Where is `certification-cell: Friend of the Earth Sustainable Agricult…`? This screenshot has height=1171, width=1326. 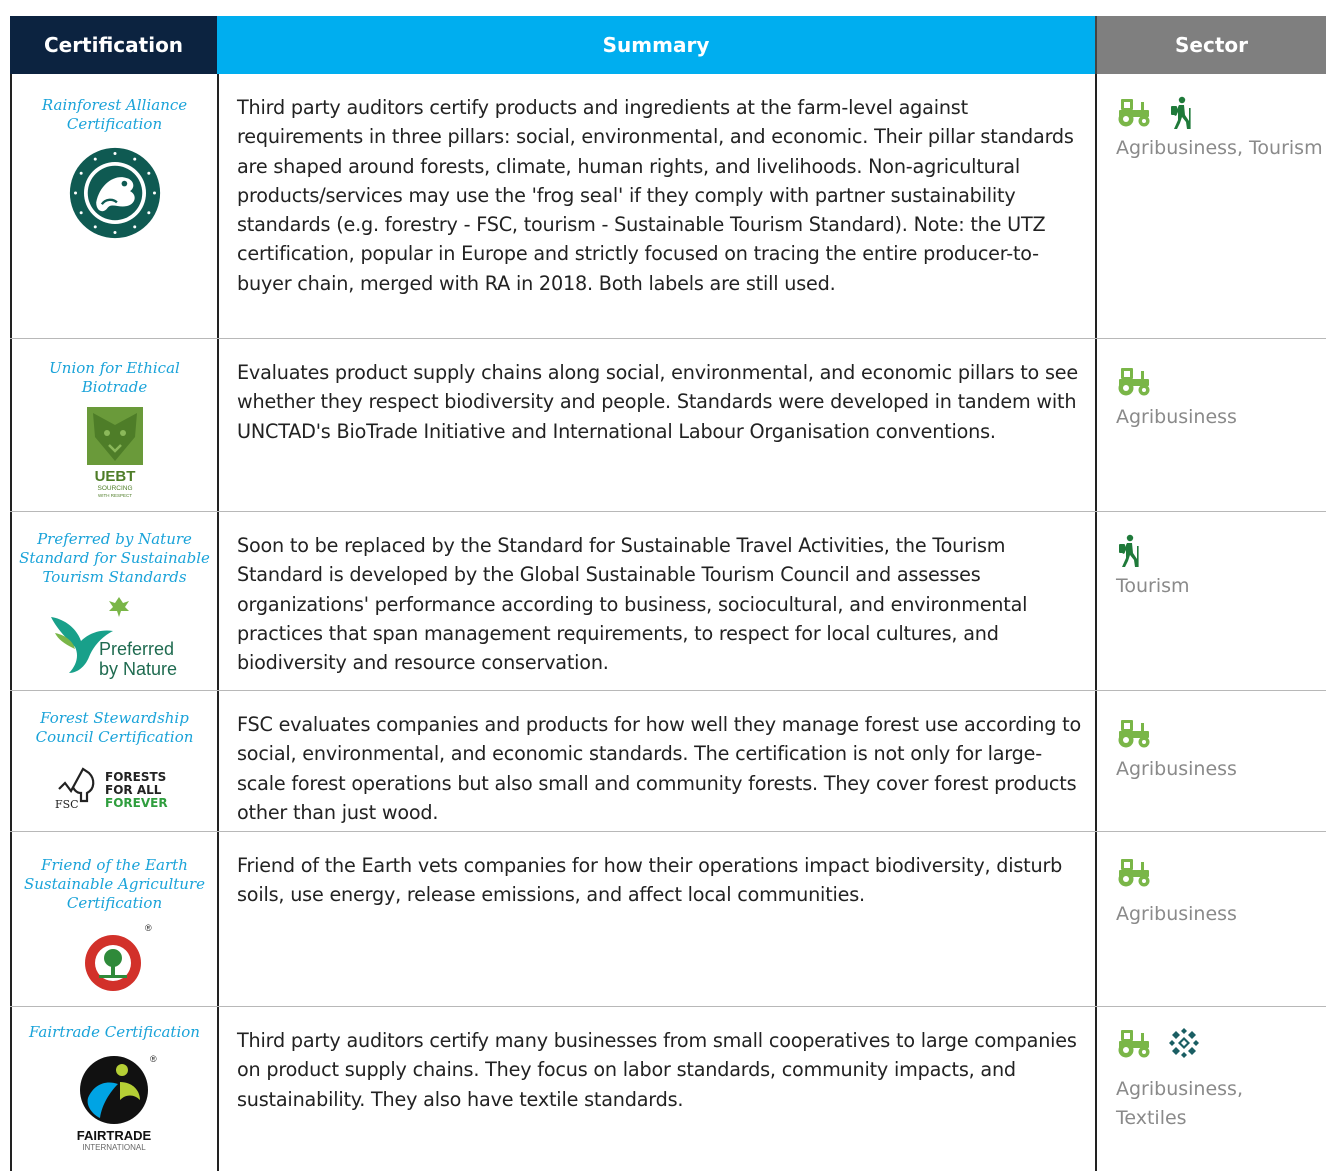 certification-cell: Friend of the Earth Sustainable Agricult… is located at coordinates (113, 919).